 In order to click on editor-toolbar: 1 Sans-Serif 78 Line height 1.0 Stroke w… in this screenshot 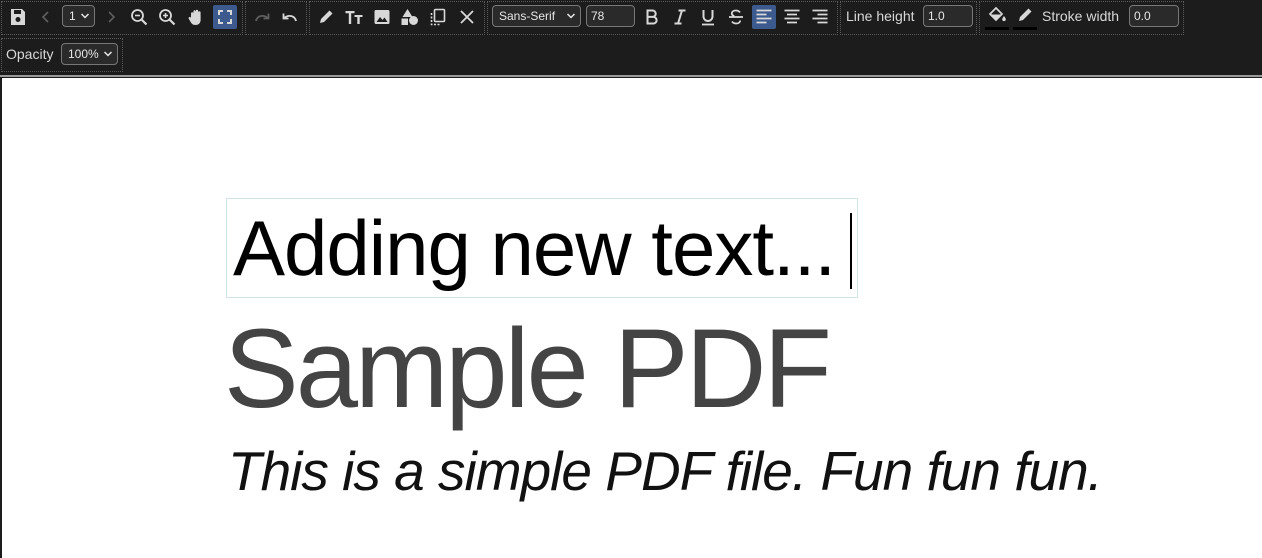, I will do `click(631, 38)`.